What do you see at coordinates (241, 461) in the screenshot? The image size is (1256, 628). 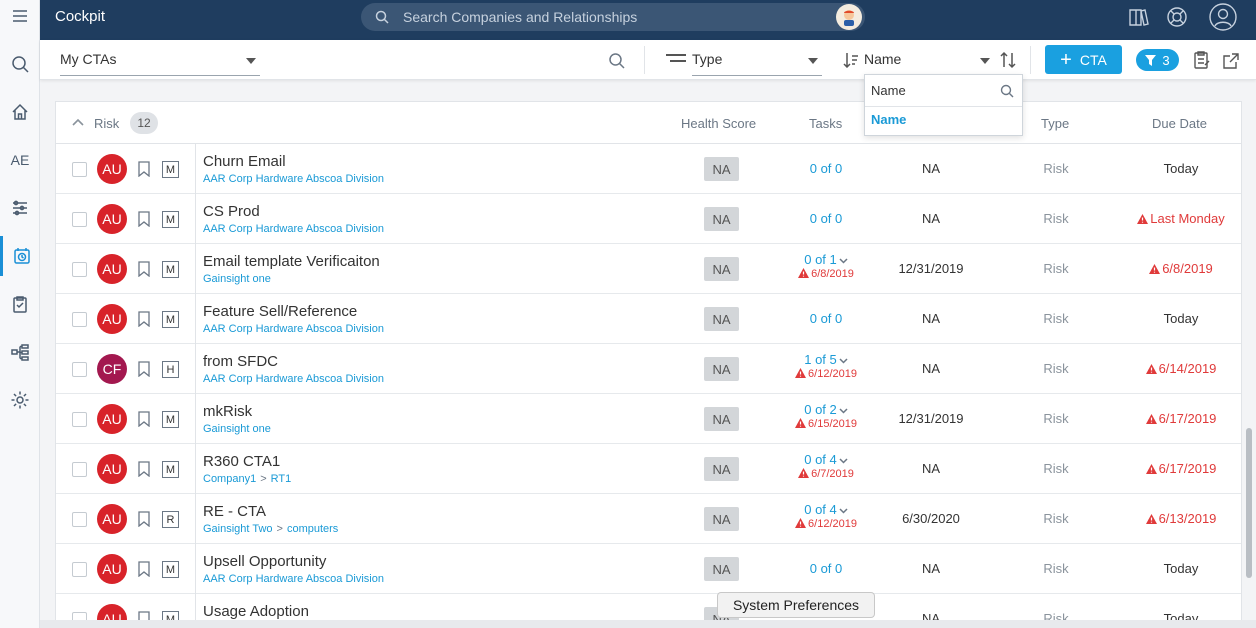 I see `cta-name-link: R360 CTA1` at bounding box center [241, 461].